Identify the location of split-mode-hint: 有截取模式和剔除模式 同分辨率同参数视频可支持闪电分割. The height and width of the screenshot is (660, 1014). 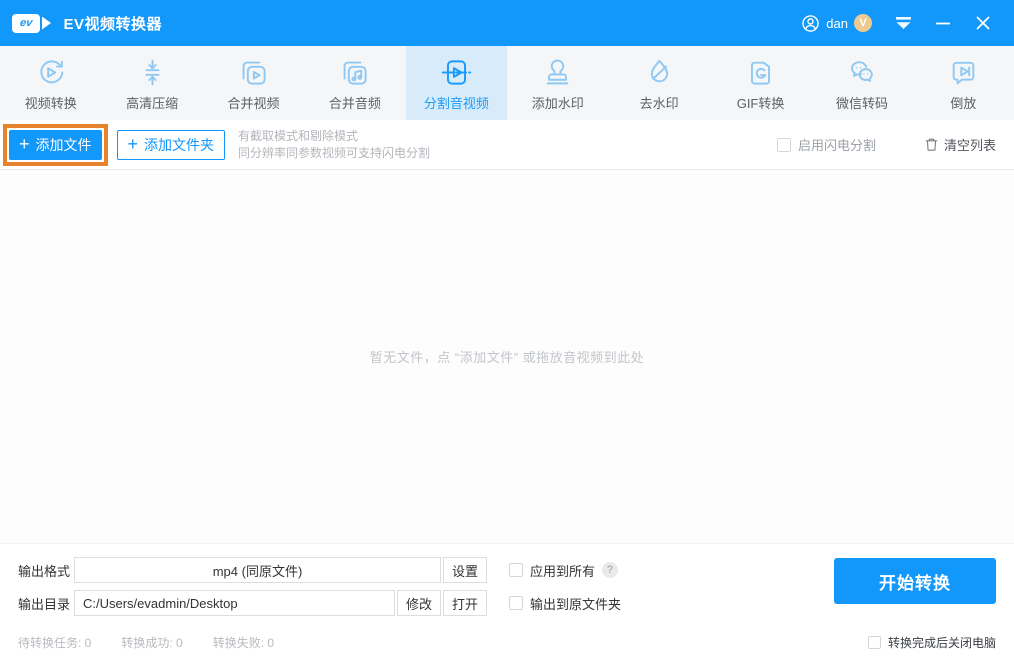
(334, 145).